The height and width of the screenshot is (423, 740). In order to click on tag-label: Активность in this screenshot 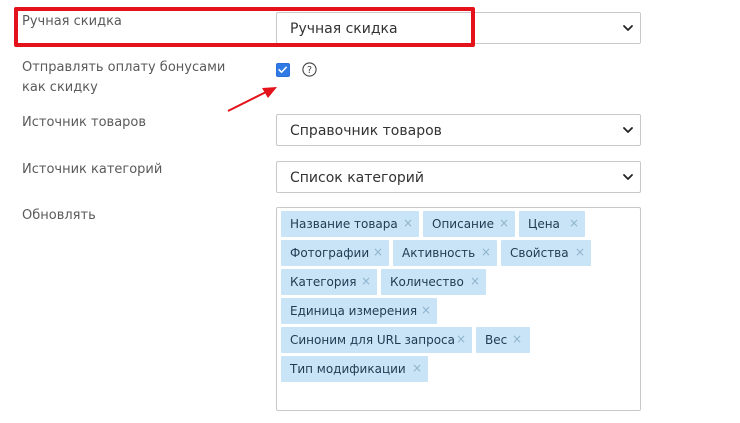, I will do `click(439, 253)`.